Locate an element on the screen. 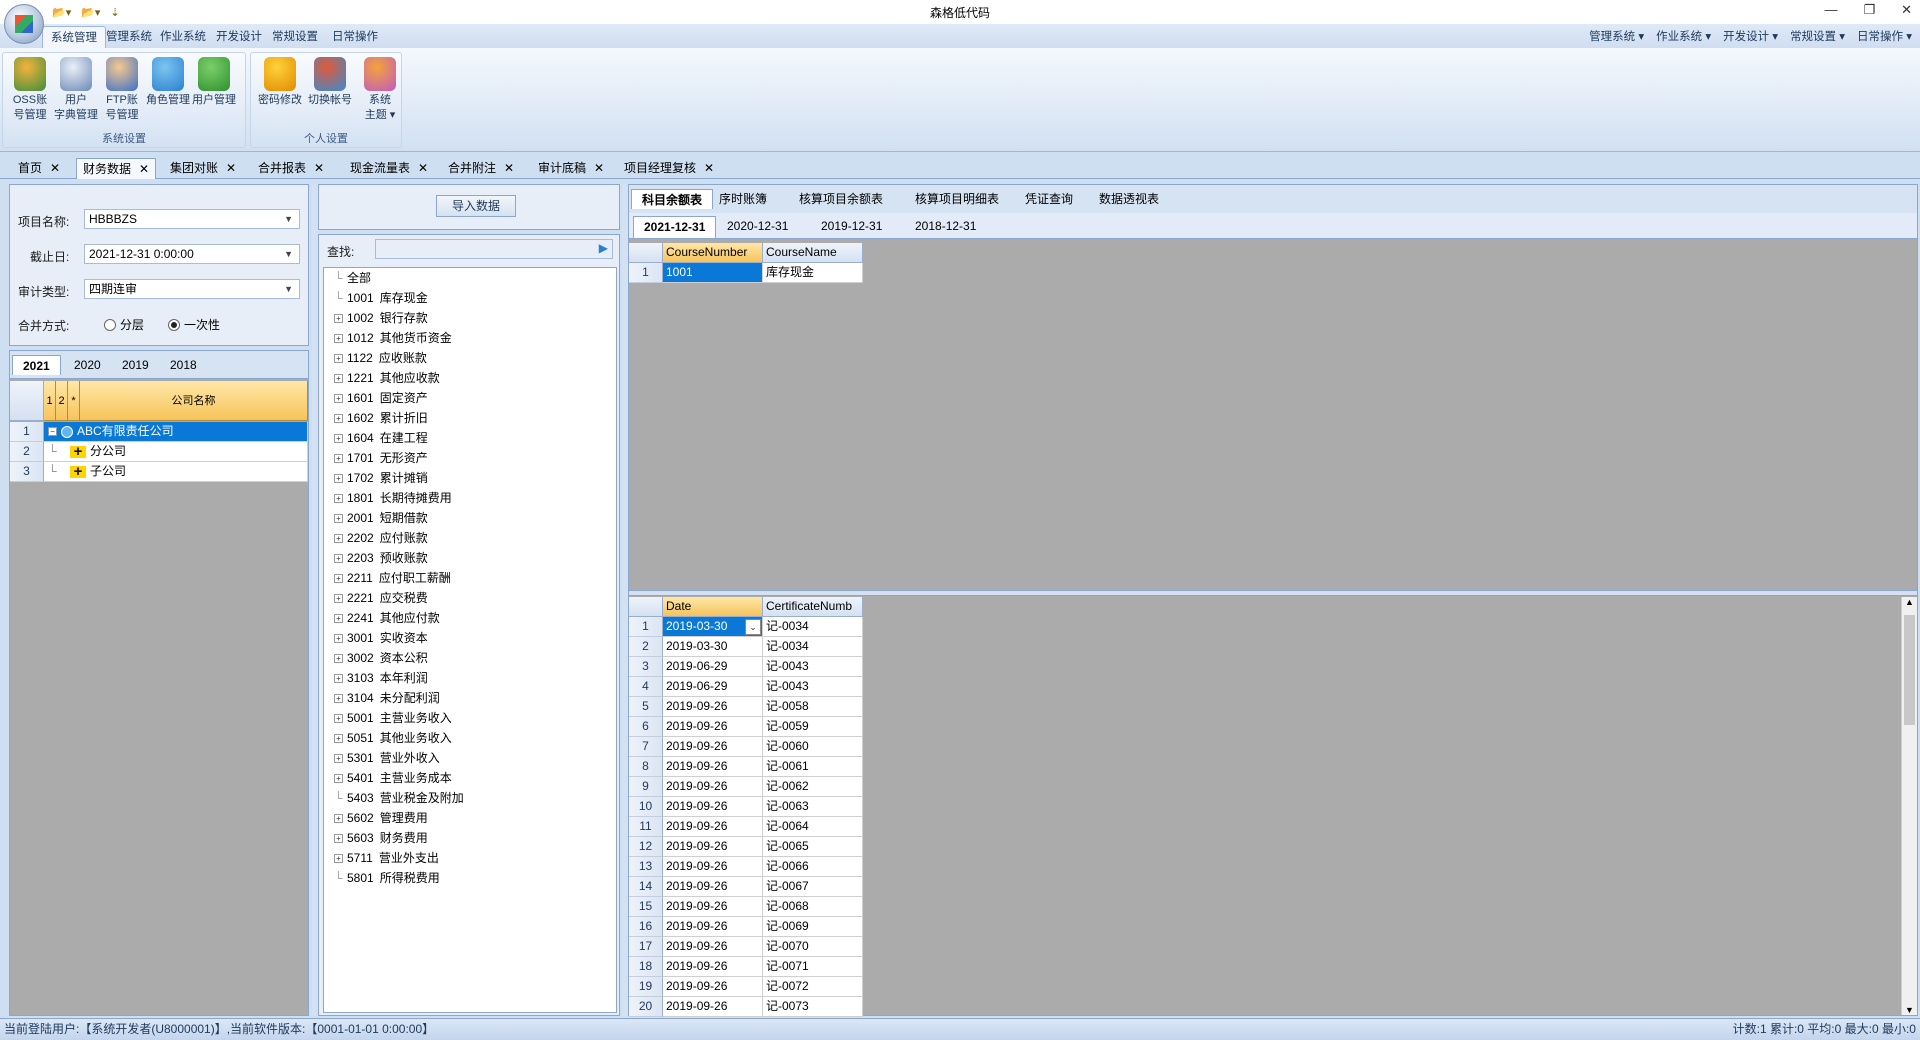  report-tab-0: 科目余额表 is located at coordinates (672, 199).